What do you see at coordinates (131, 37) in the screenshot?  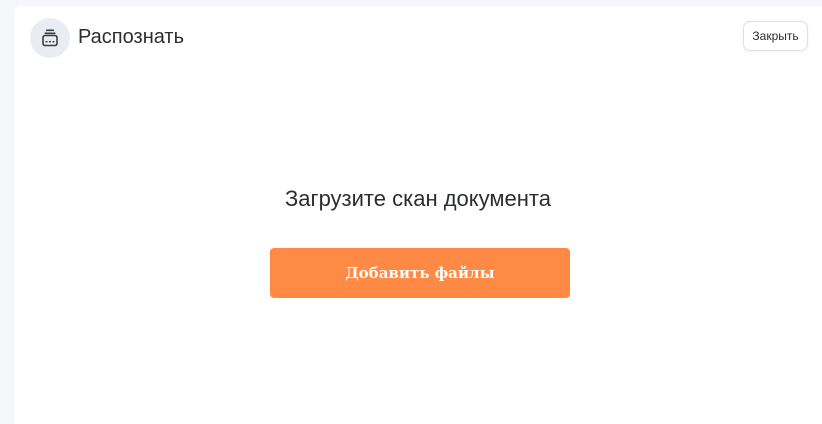 I see `page-title: Распознать` at bounding box center [131, 37].